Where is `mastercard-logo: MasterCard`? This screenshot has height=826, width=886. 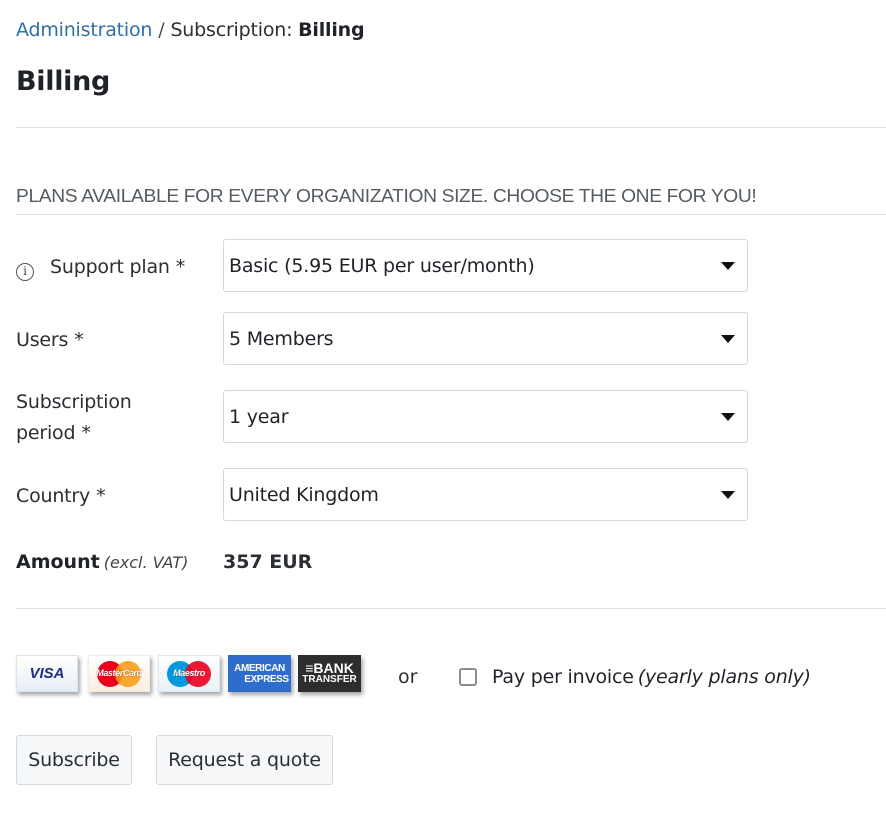 mastercard-logo: MasterCard is located at coordinates (119, 673).